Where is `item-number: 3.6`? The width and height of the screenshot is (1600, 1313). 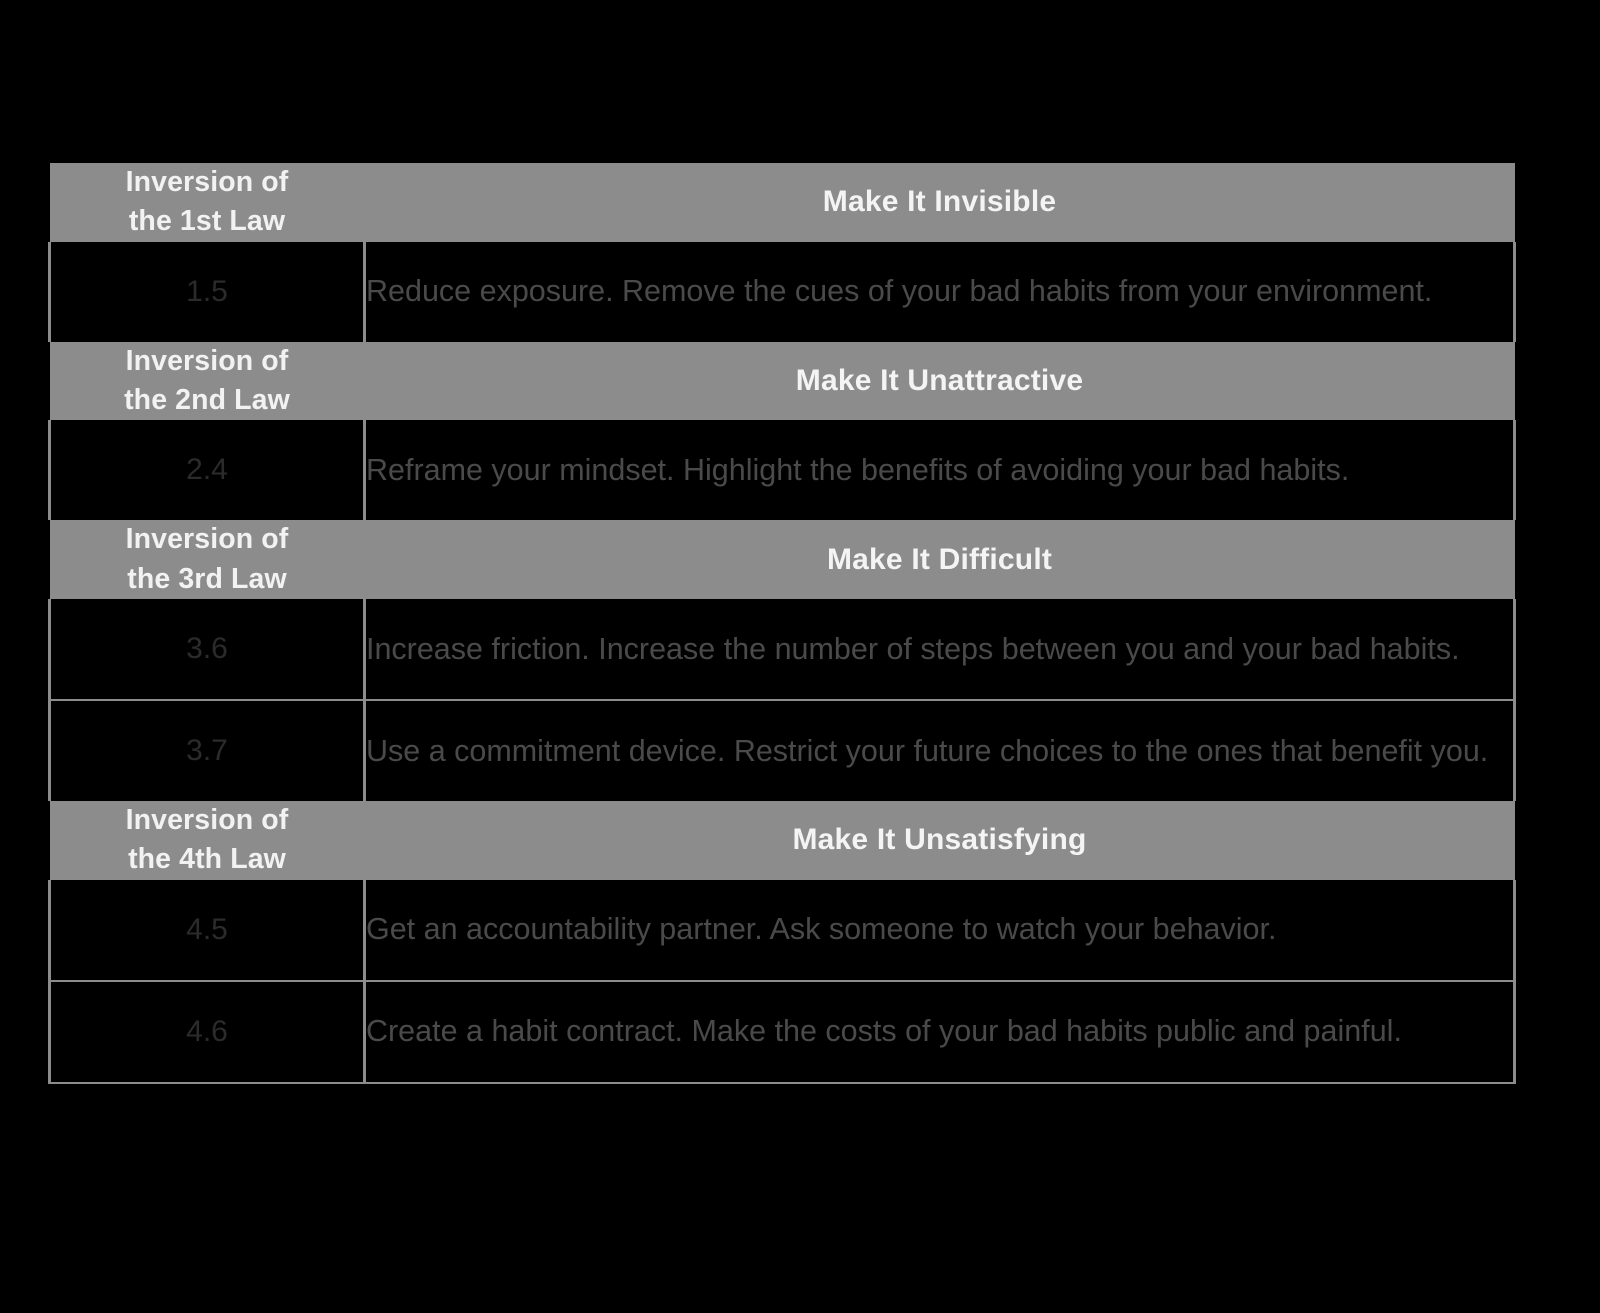 item-number: 3.6 is located at coordinates (207, 649).